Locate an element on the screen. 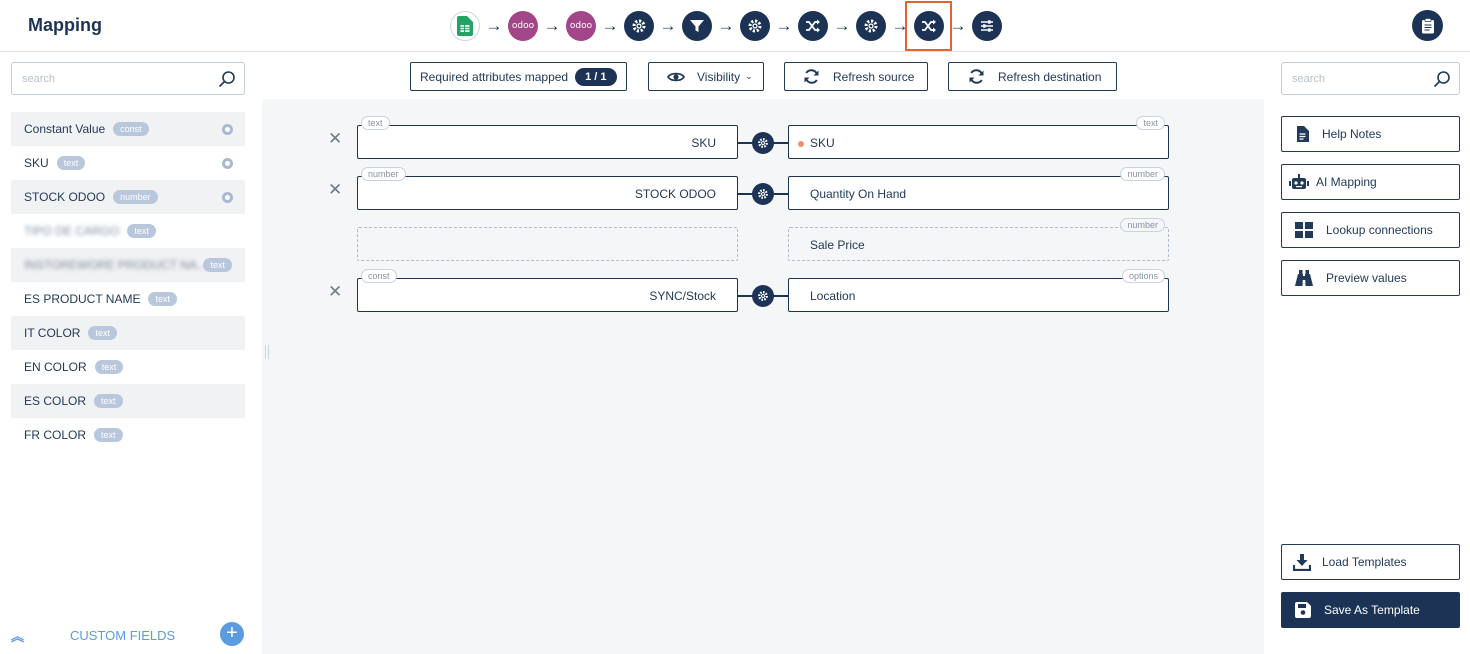  lookup-connections-button: Lookup connections is located at coordinates (1370, 230).